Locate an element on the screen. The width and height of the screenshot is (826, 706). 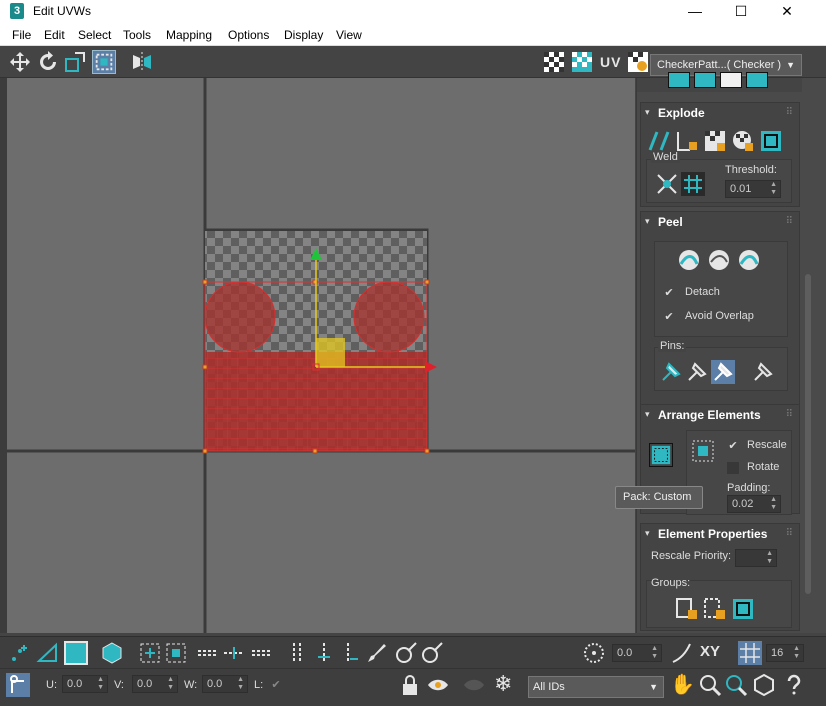
hide-icon is located at coordinates (438, 685).